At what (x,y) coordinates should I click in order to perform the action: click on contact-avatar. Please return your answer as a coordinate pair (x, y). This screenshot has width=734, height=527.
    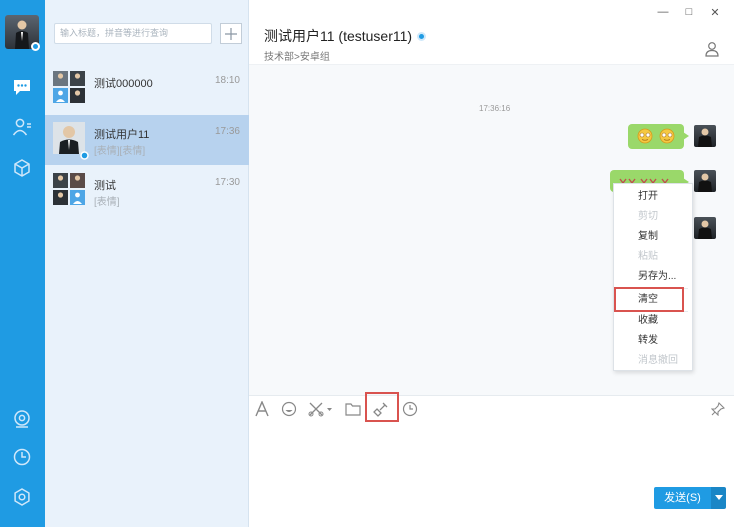
    Looking at the image, I should click on (69, 138).